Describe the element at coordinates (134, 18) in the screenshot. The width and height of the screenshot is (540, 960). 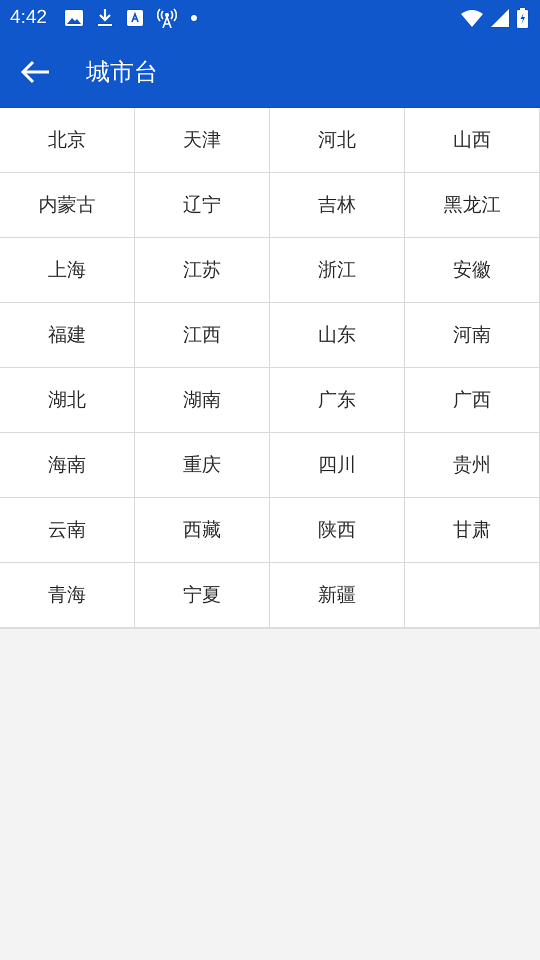
I see `translate-icon` at that location.